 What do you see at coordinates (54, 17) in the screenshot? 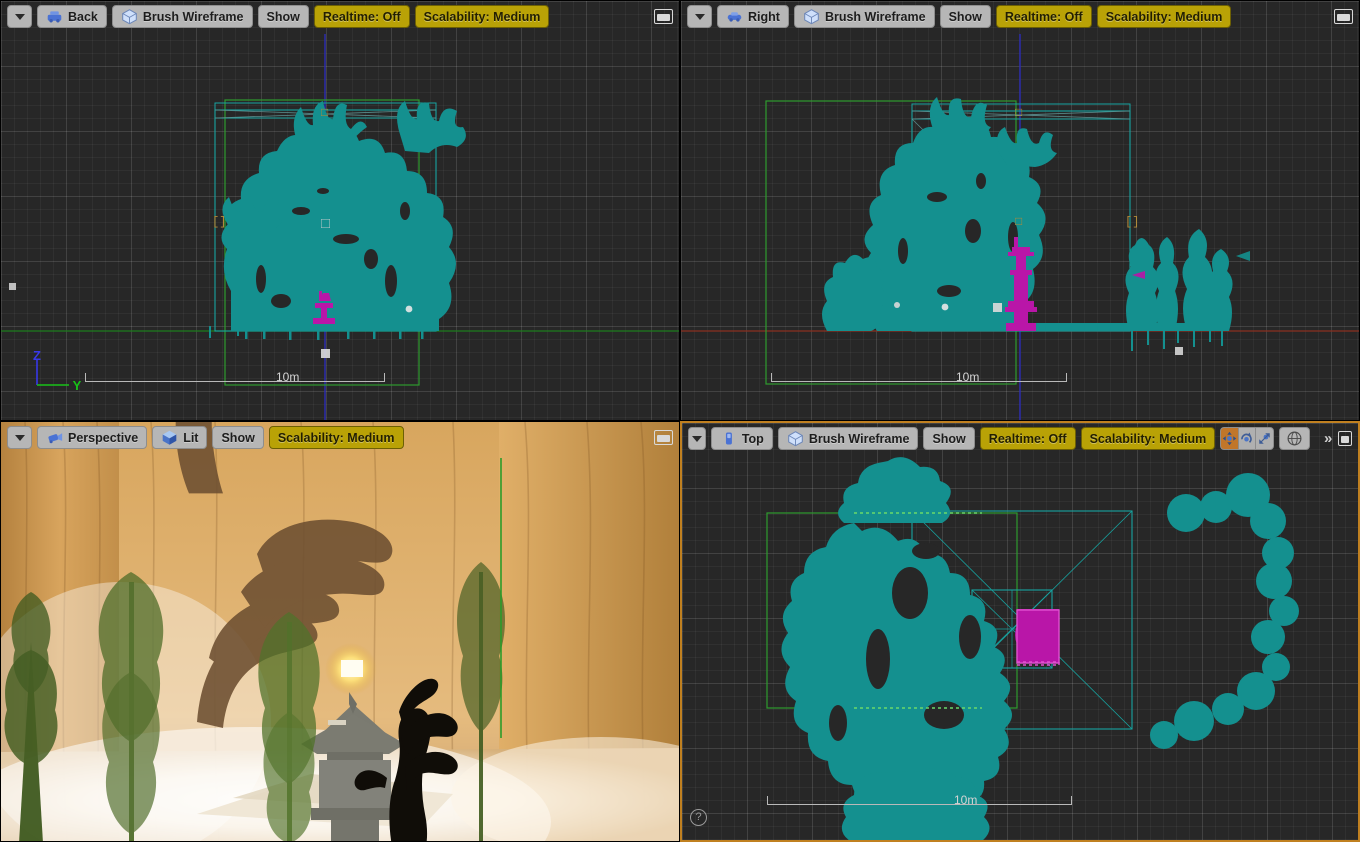
I see `camera-back-icon` at bounding box center [54, 17].